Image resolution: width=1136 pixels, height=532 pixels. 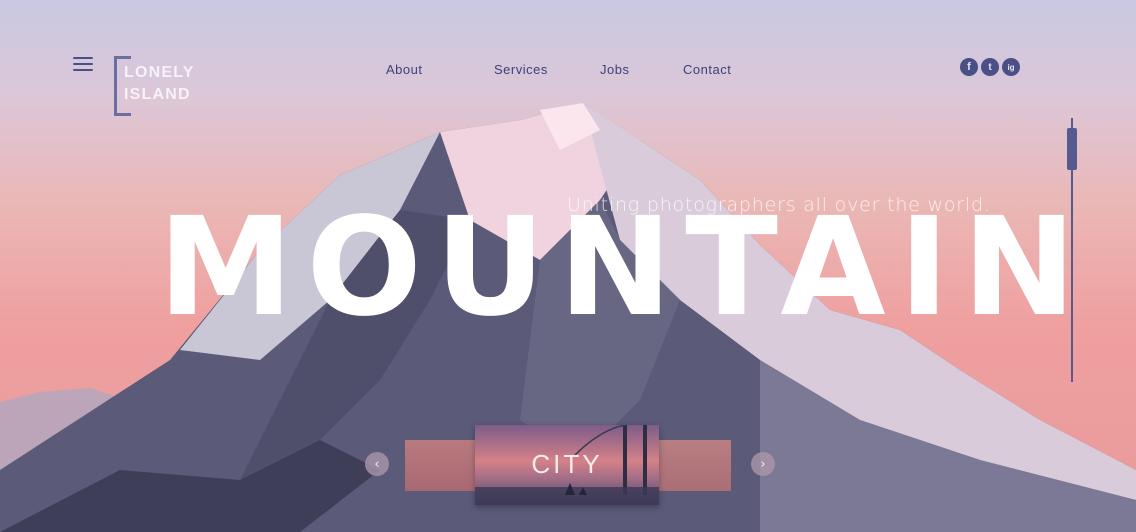 I want to click on twitter-icon: t, so click(x=990, y=67).